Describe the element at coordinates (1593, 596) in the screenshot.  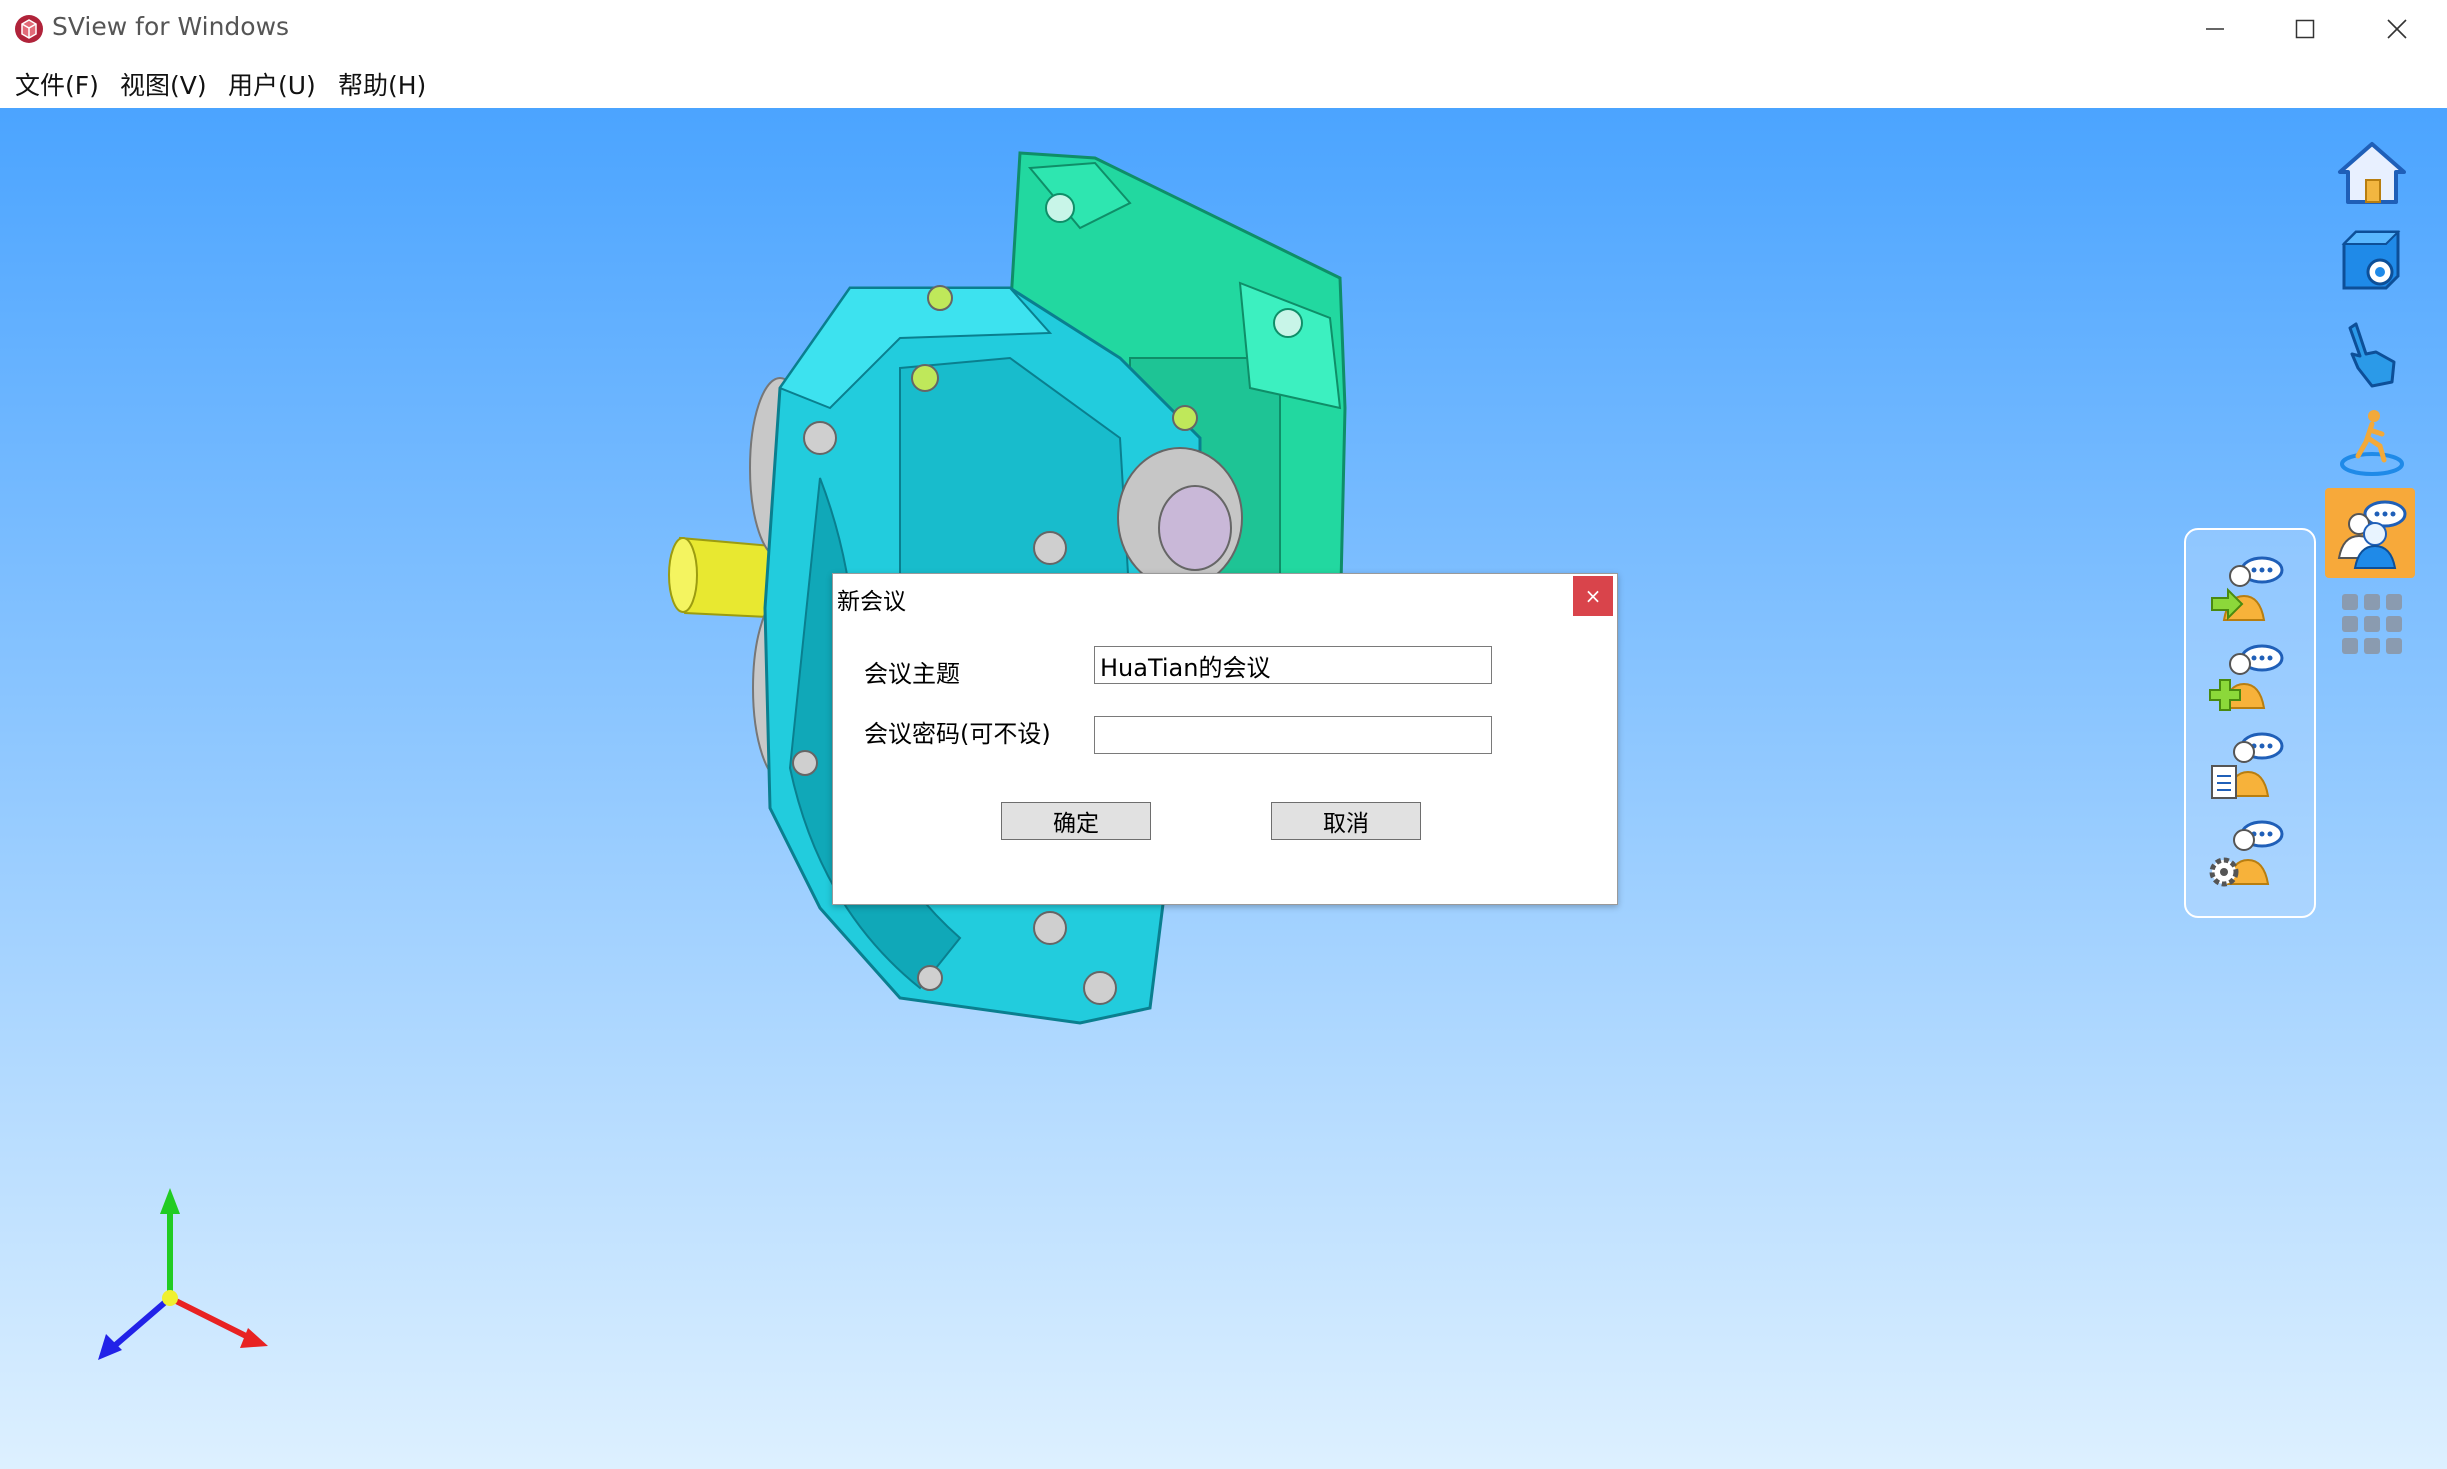
I see `dialog-close-button: ×` at that location.